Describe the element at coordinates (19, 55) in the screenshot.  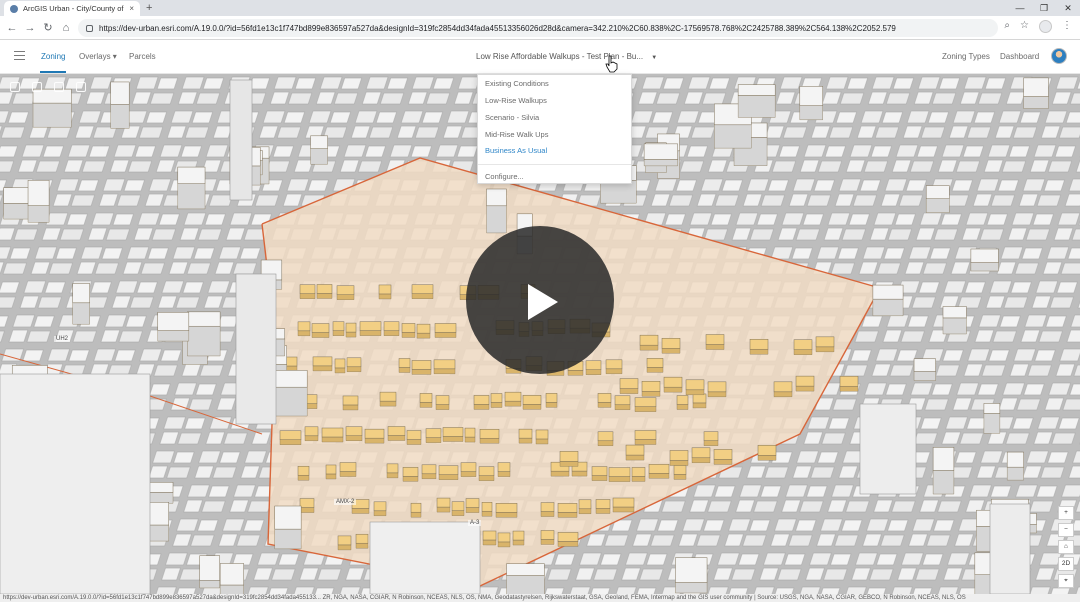
I see `hamburger-menu-icon` at that location.